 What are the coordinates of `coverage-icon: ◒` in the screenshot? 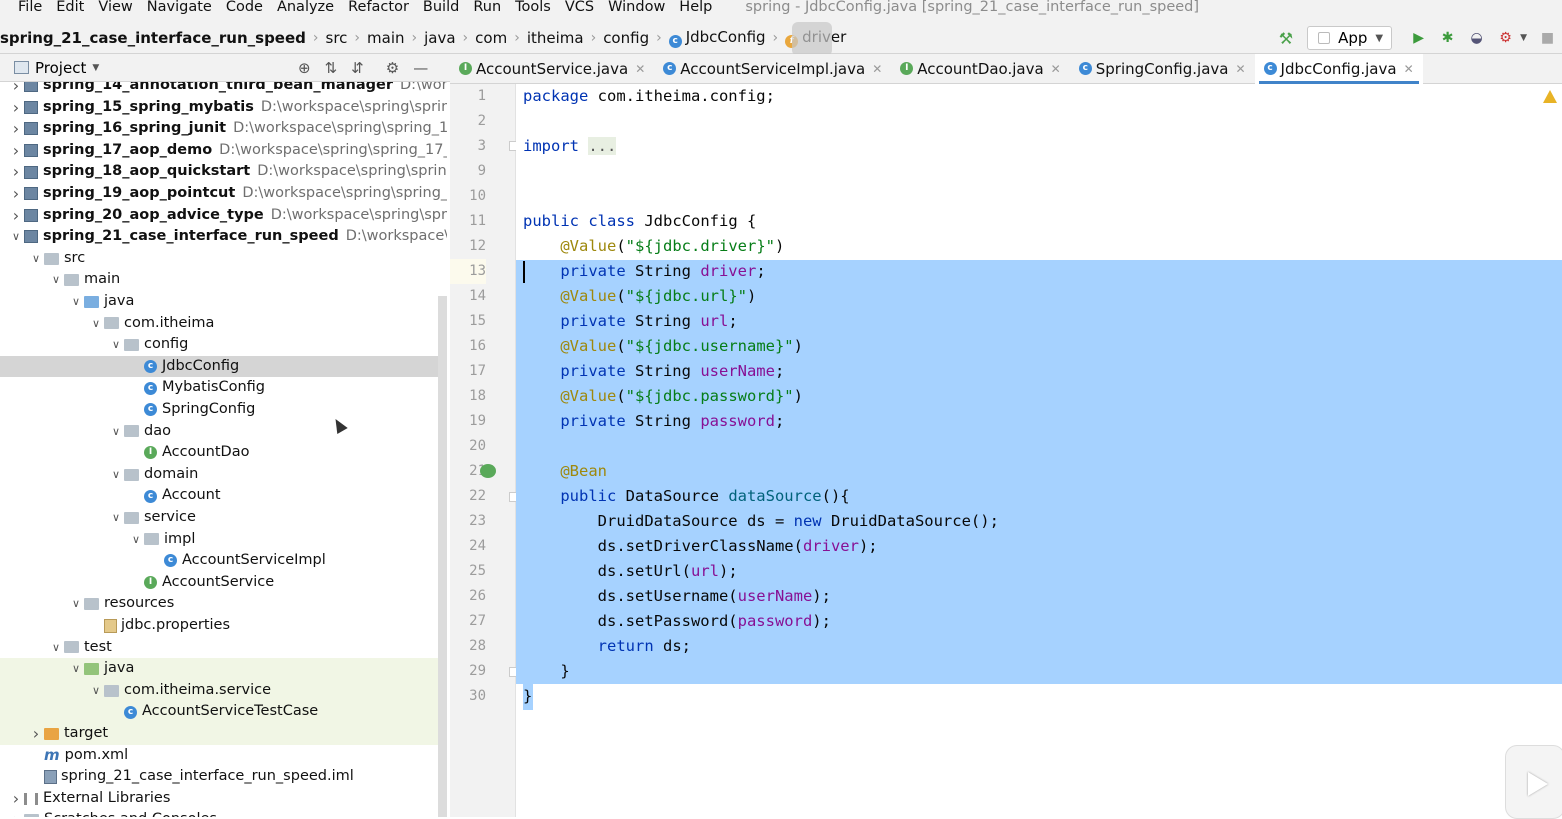 It's located at (1476, 38).